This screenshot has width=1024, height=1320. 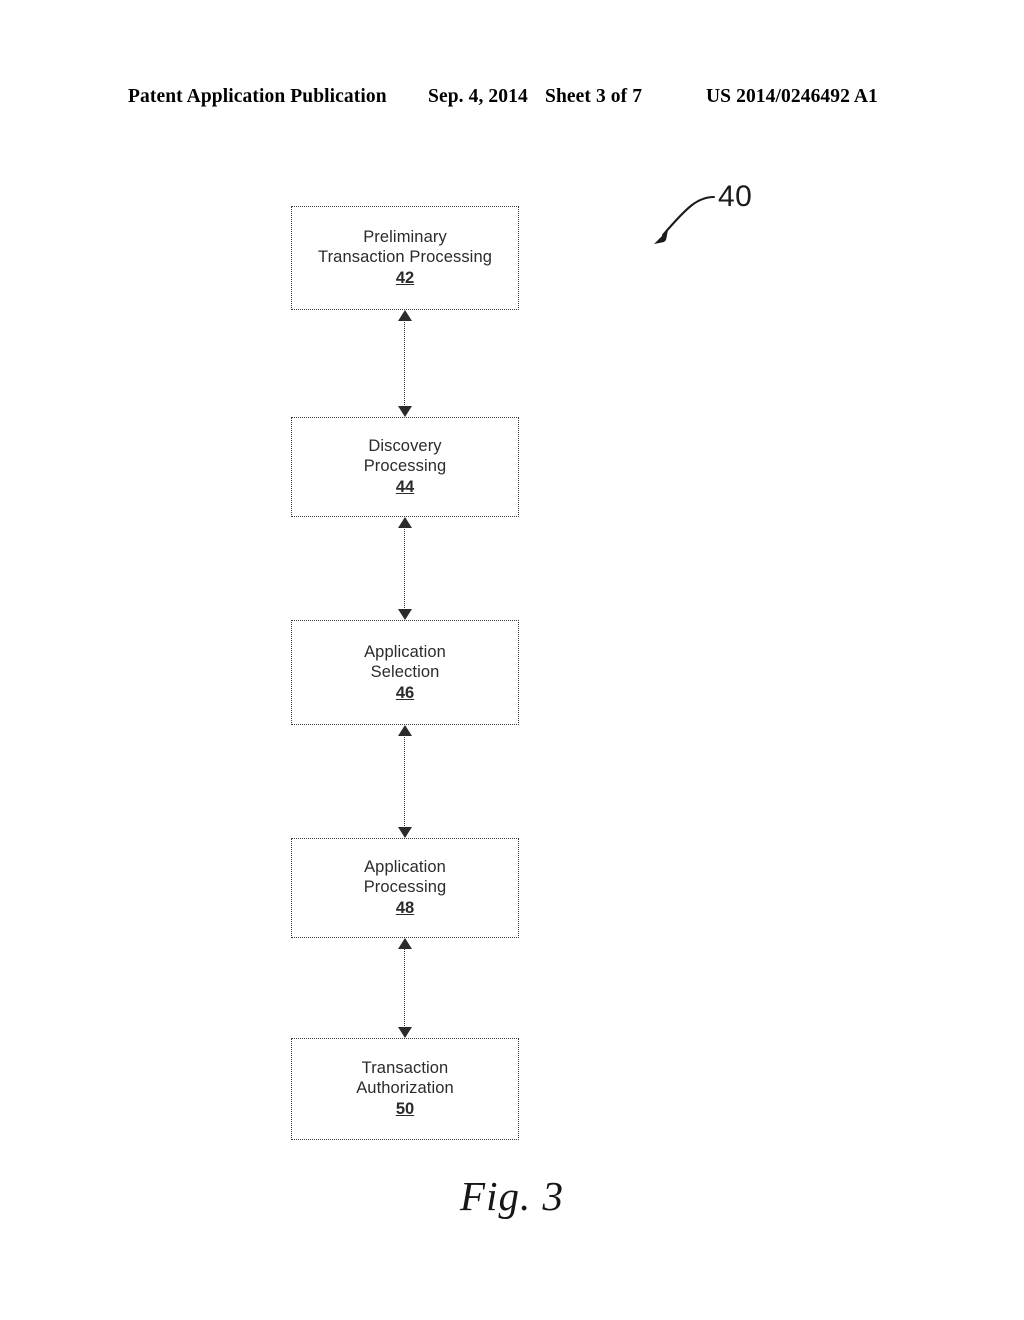 What do you see at coordinates (405, 1068) in the screenshot?
I see `flow-box-line-1: Transaction` at bounding box center [405, 1068].